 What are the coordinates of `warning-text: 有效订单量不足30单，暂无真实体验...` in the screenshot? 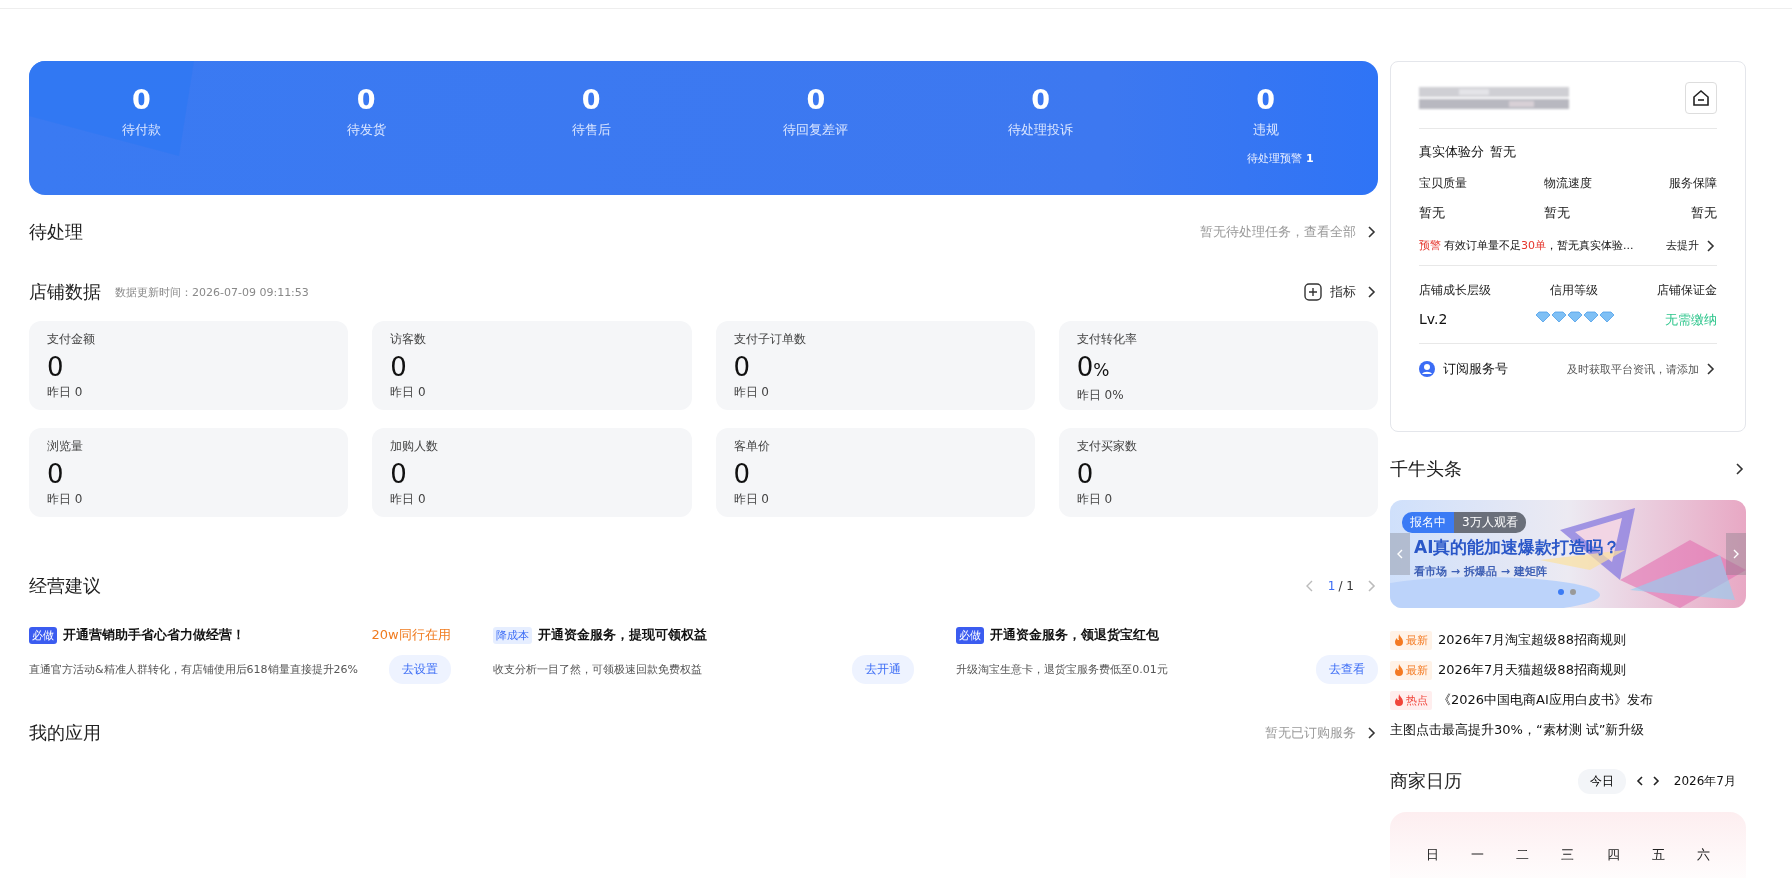 It's located at (1539, 245).